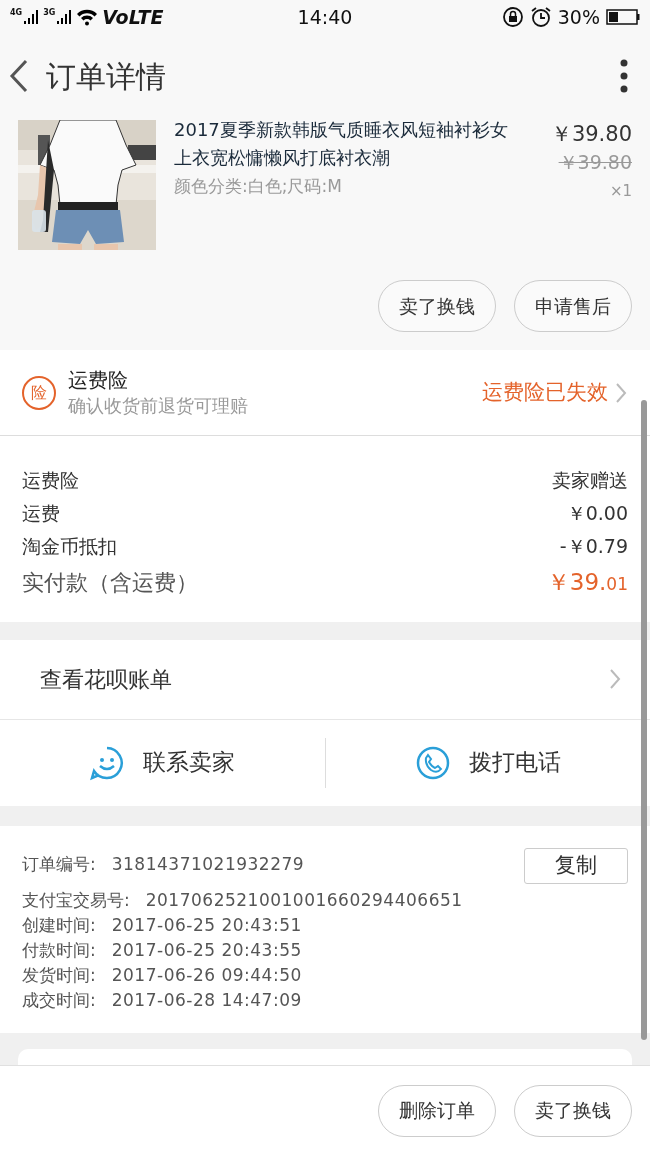  I want to click on bill-row: 查看花呗账单, so click(325, 679).